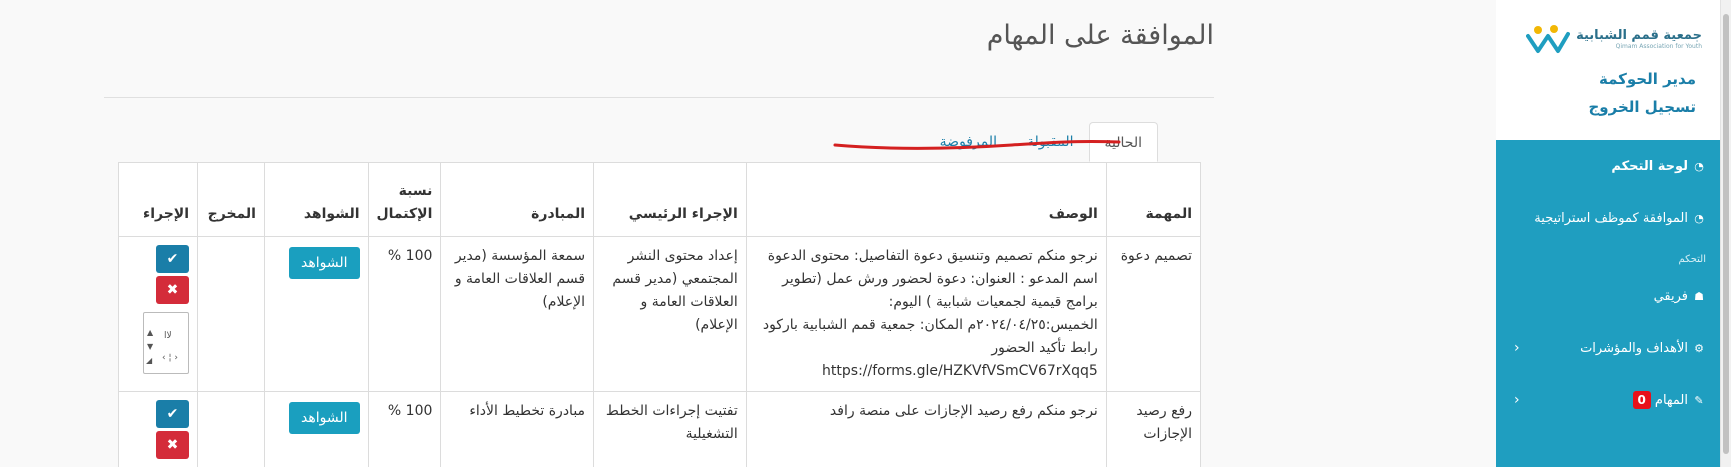 The image size is (1731, 467). Describe the element at coordinates (1608, 296) in the screenshot. I see `nav-team: ☗ فريقي` at that location.